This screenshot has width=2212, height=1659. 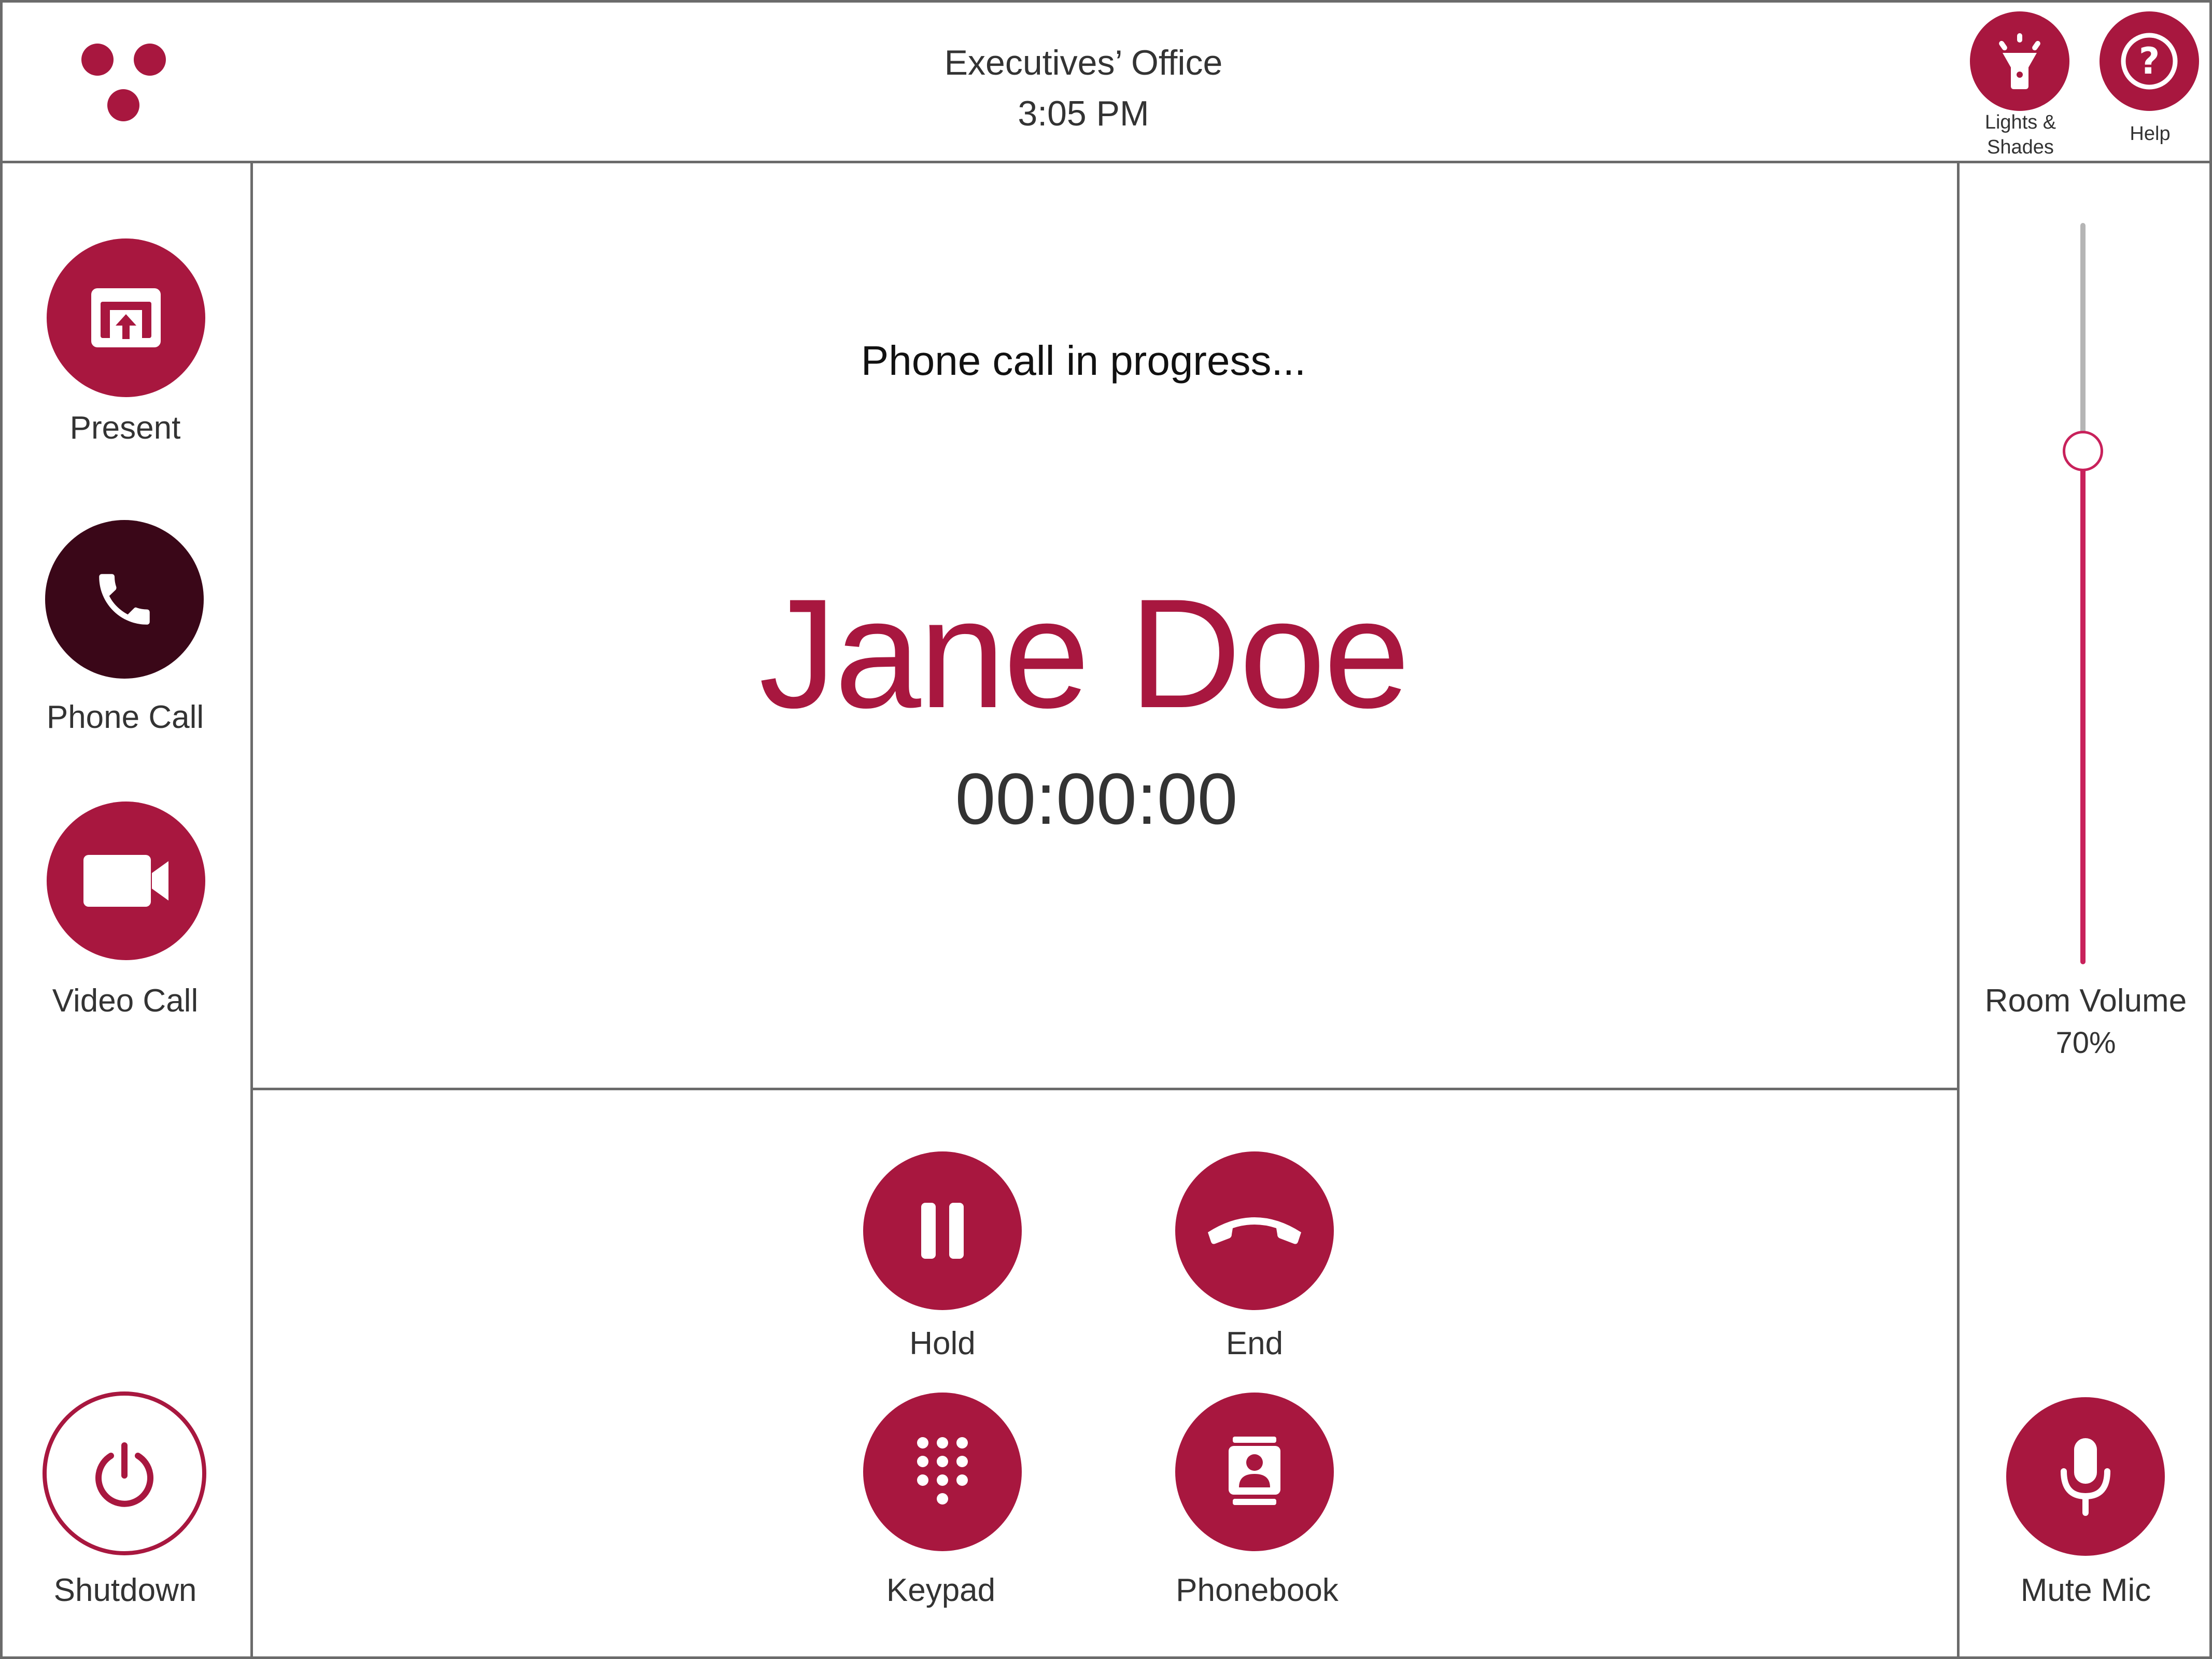 What do you see at coordinates (125, 428) in the screenshot?
I see `present-label: Present` at bounding box center [125, 428].